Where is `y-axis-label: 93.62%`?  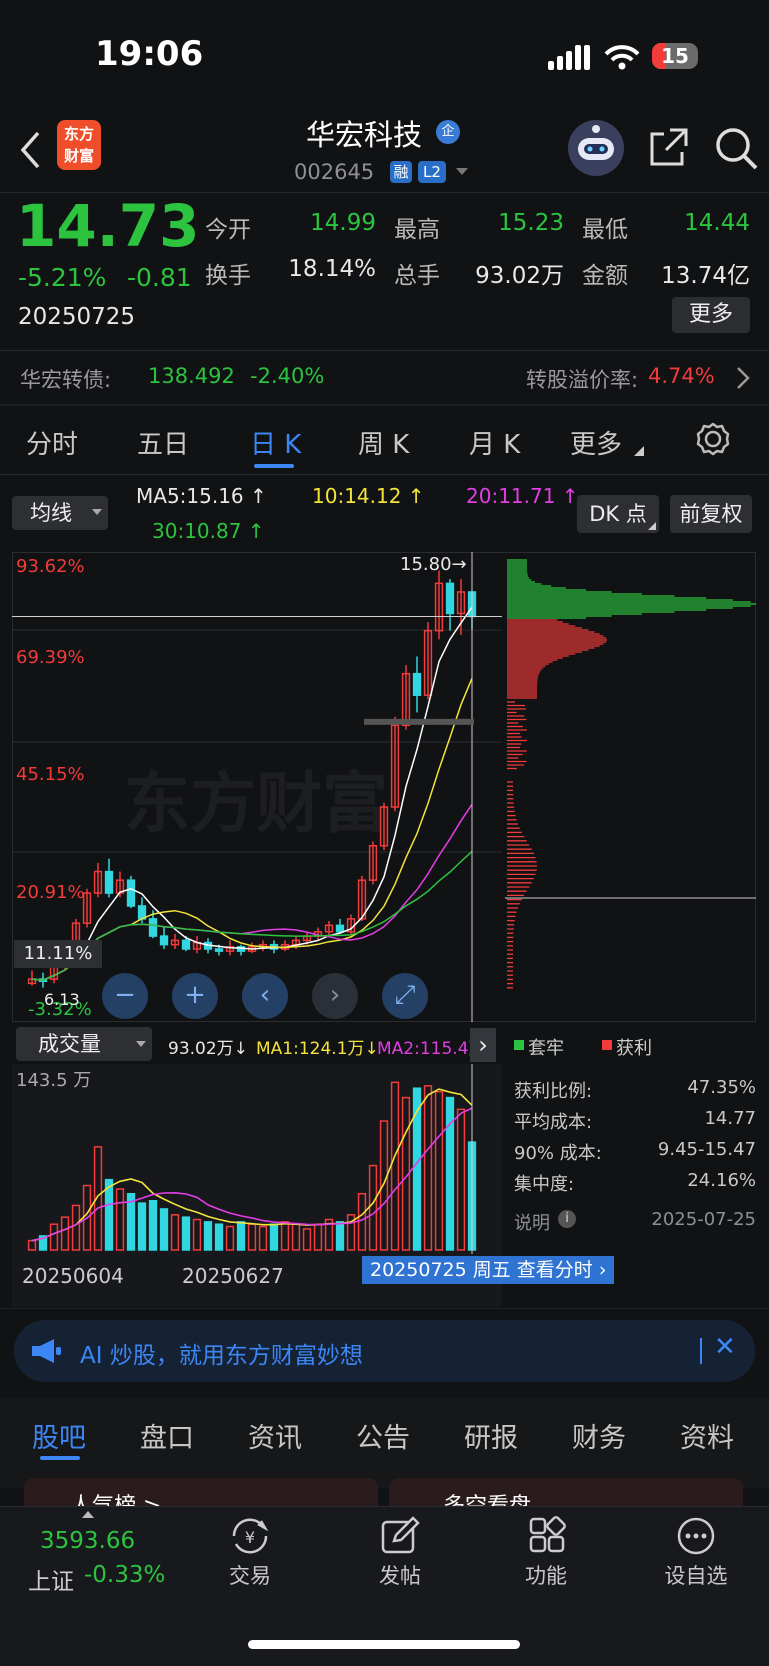 y-axis-label: 93.62% is located at coordinates (50, 566).